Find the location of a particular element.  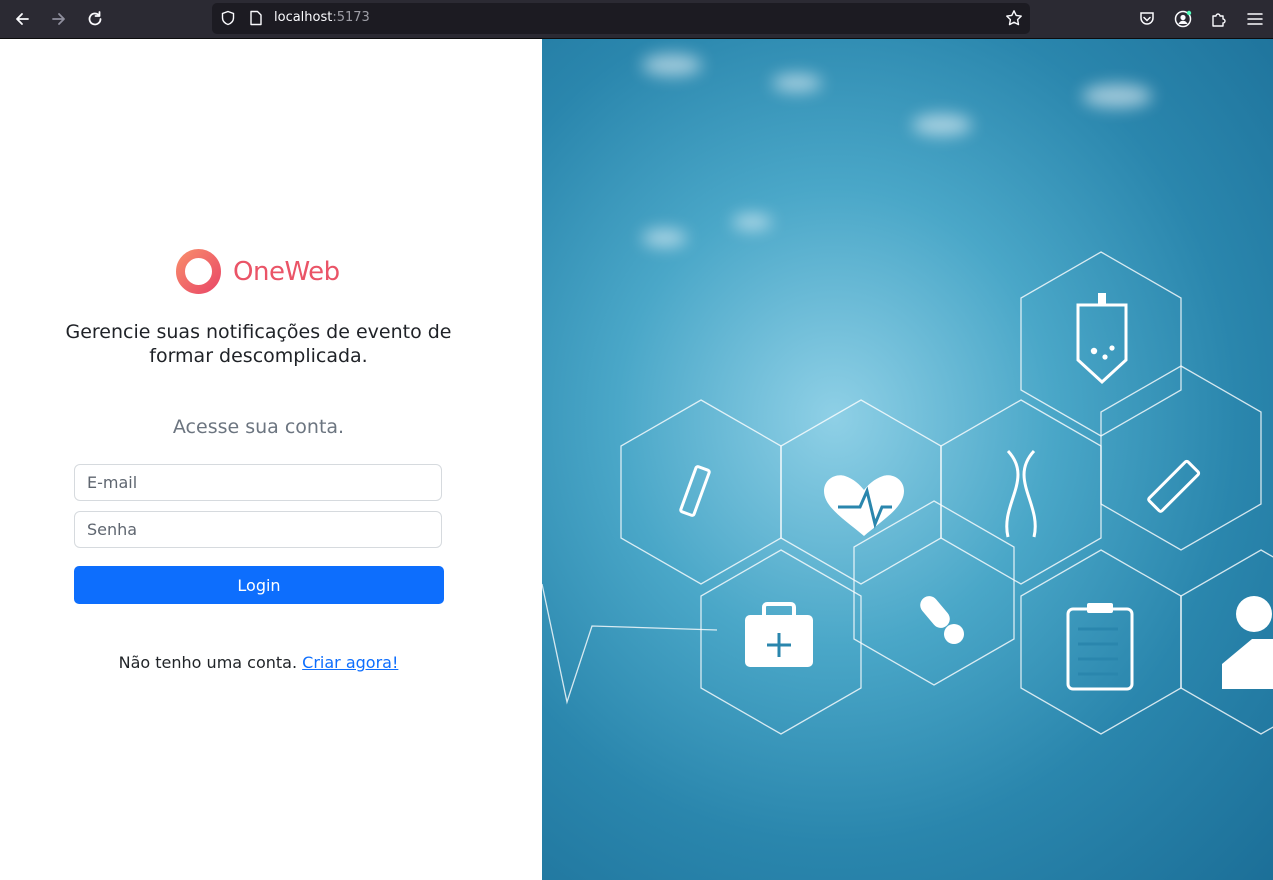

password-field is located at coordinates (258, 529).